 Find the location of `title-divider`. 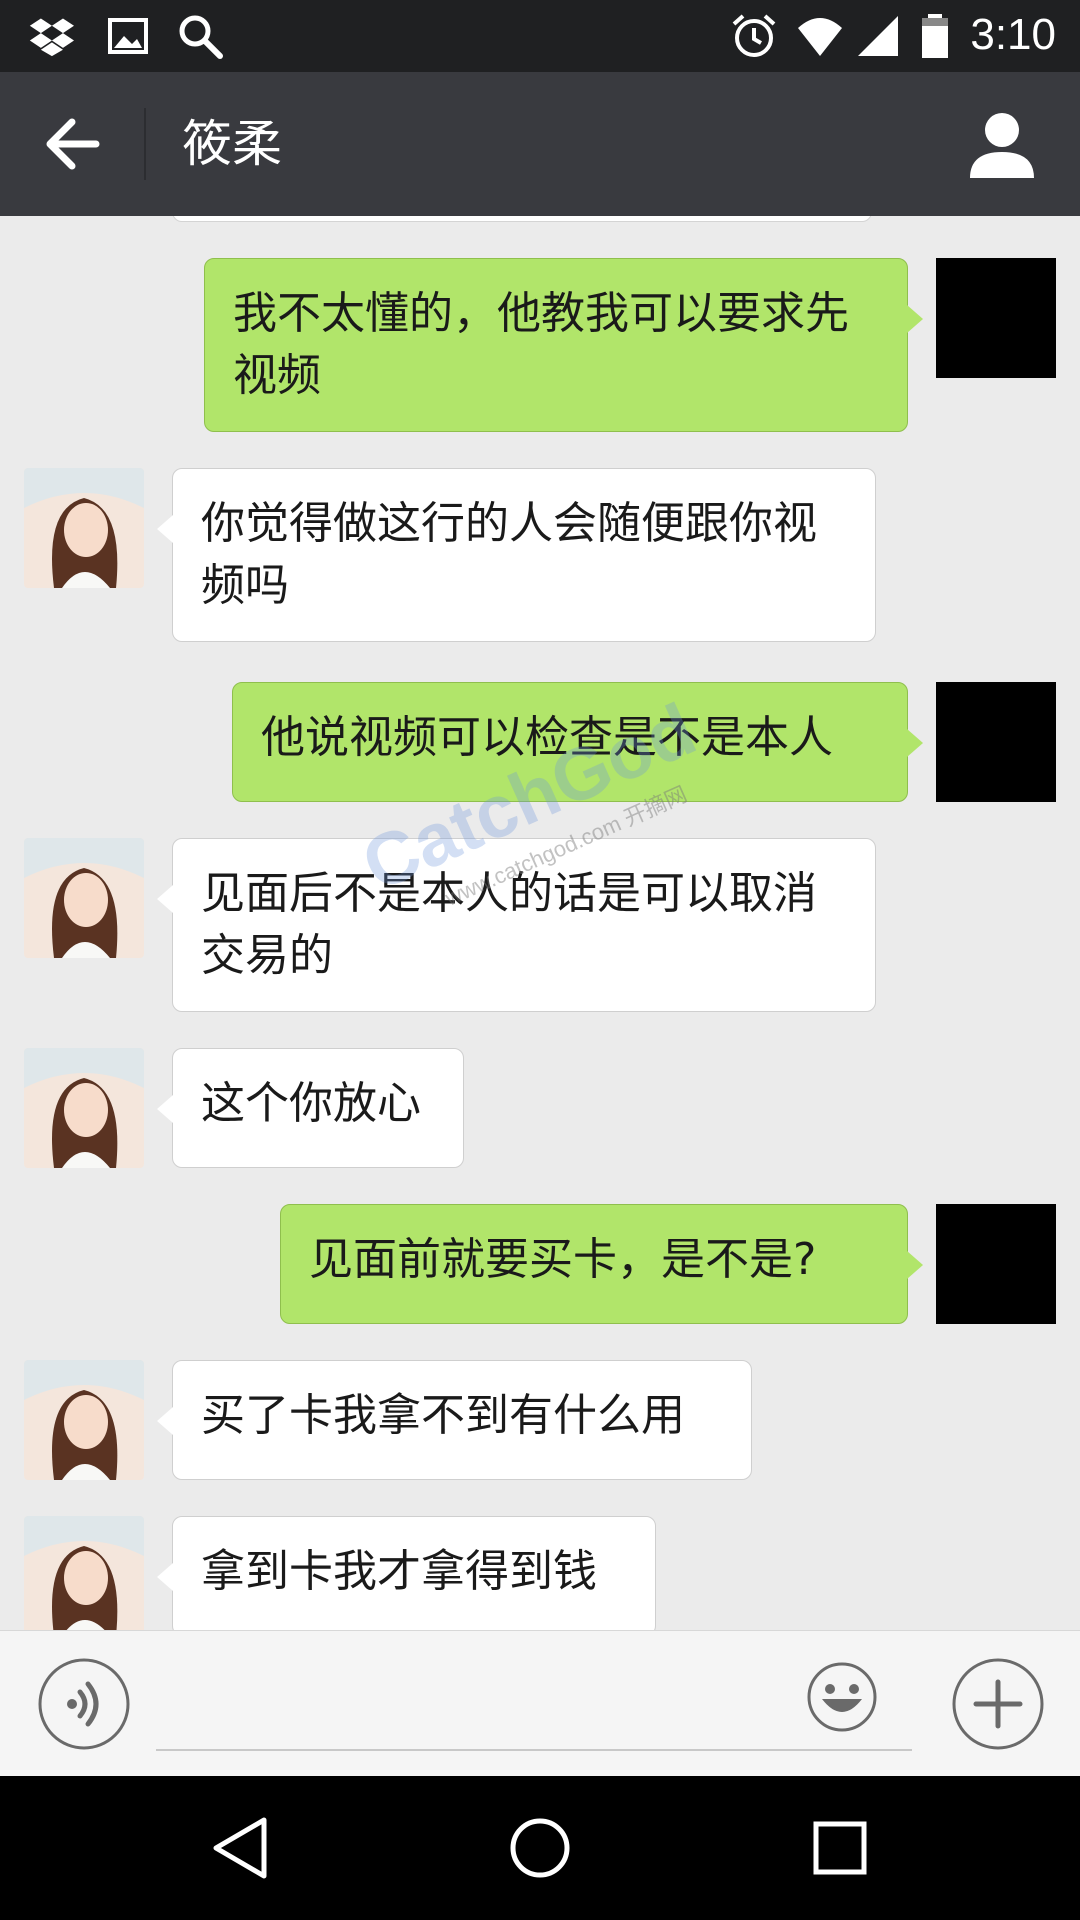

title-divider is located at coordinates (145, 144).